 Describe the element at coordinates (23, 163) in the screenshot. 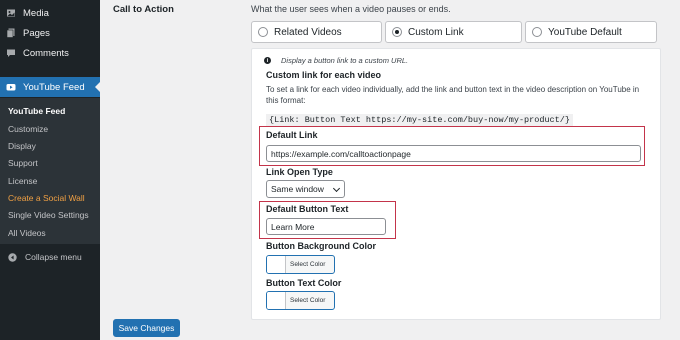

I see `submenu-item-support: Support` at that location.